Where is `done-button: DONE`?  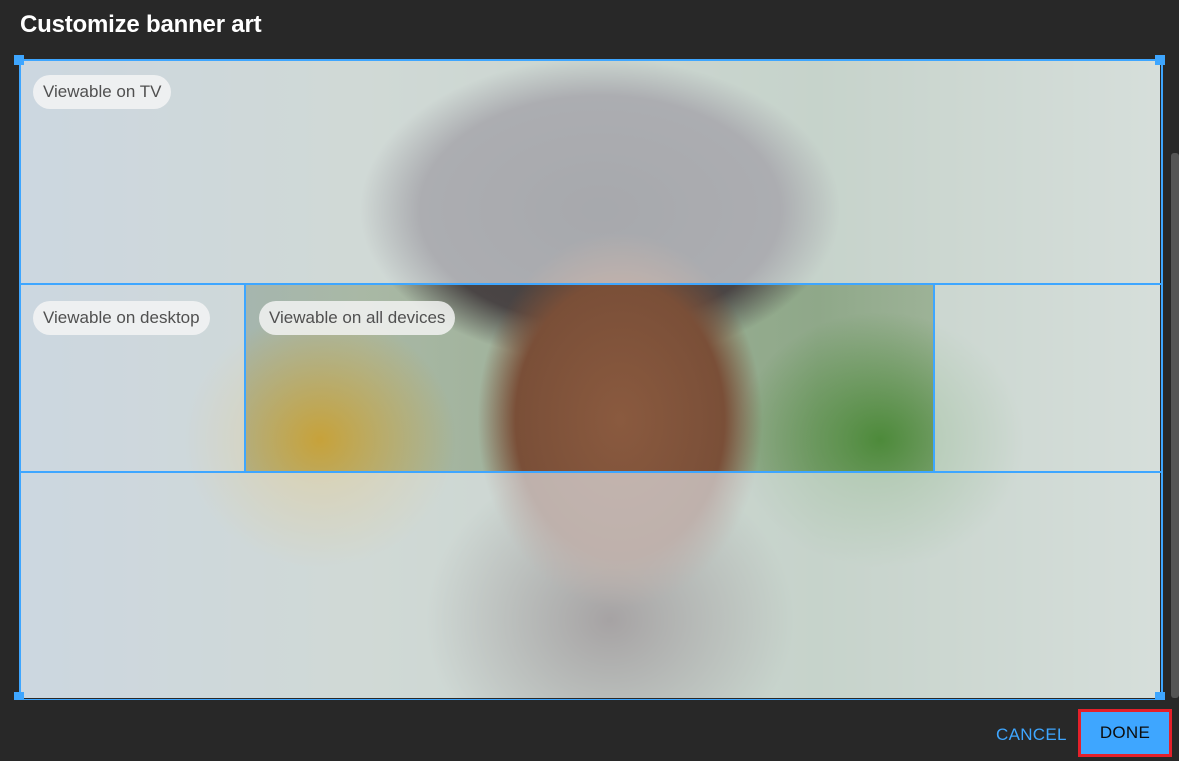 done-button: DONE is located at coordinates (1125, 733).